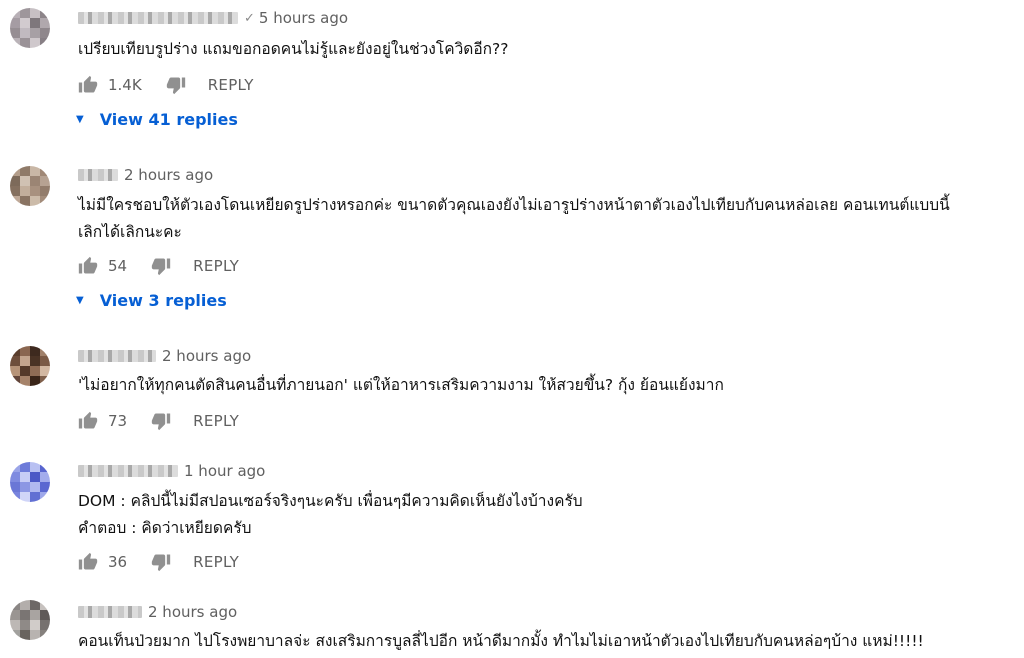 This screenshot has width=1024, height=658. What do you see at coordinates (118, 421) in the screenshot?
I see `like-count: 73` at bounding box center [118, 421].